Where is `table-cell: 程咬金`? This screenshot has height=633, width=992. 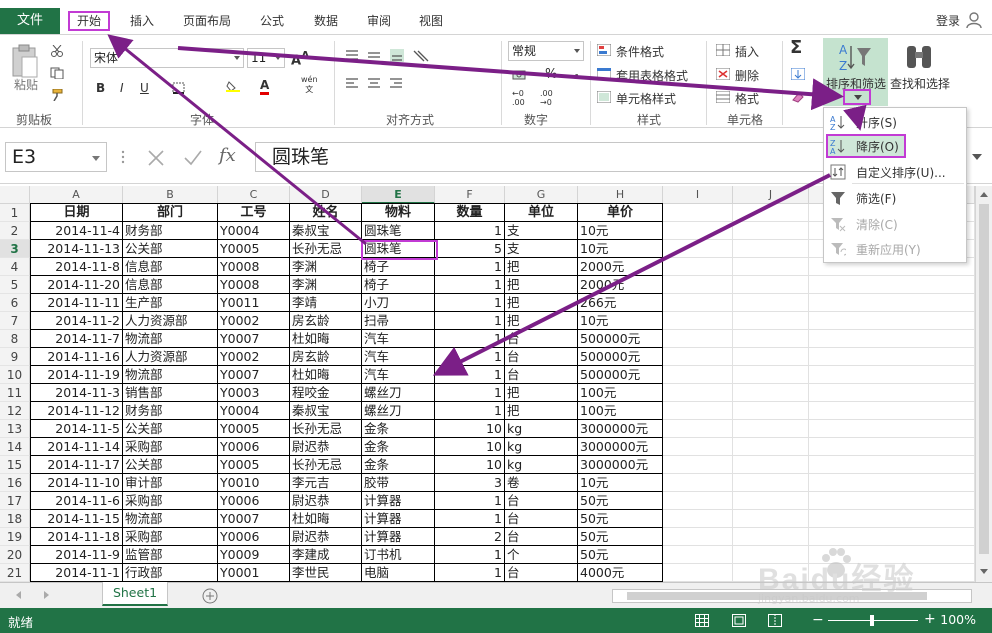
table-cell: 程咬金 is located at coordinates (326, 393).